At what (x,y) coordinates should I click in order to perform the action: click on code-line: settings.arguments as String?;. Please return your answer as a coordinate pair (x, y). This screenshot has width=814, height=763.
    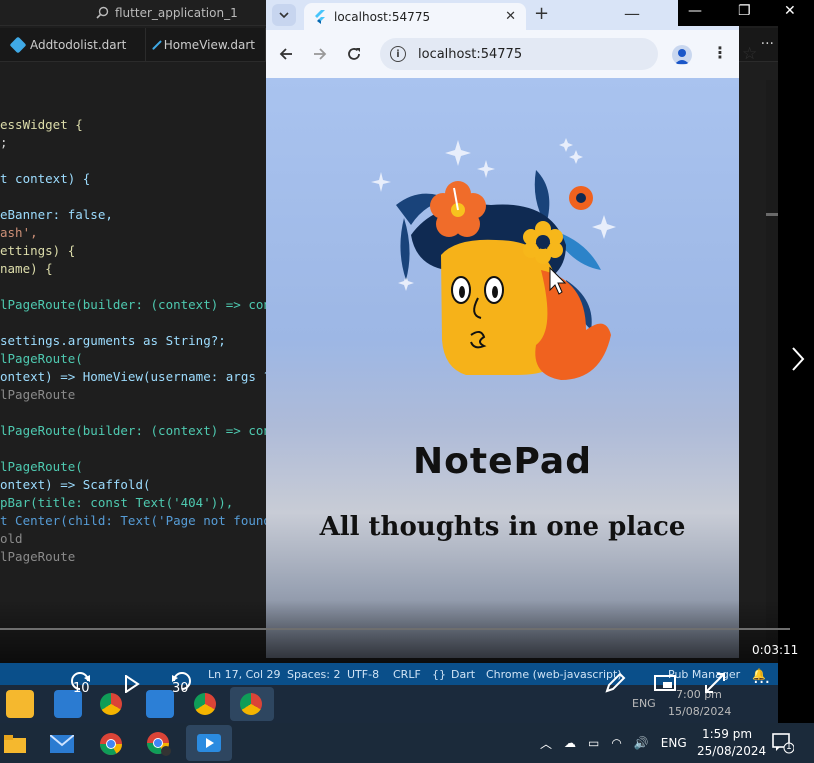
    Looking at the image, I should click on (113, 340).